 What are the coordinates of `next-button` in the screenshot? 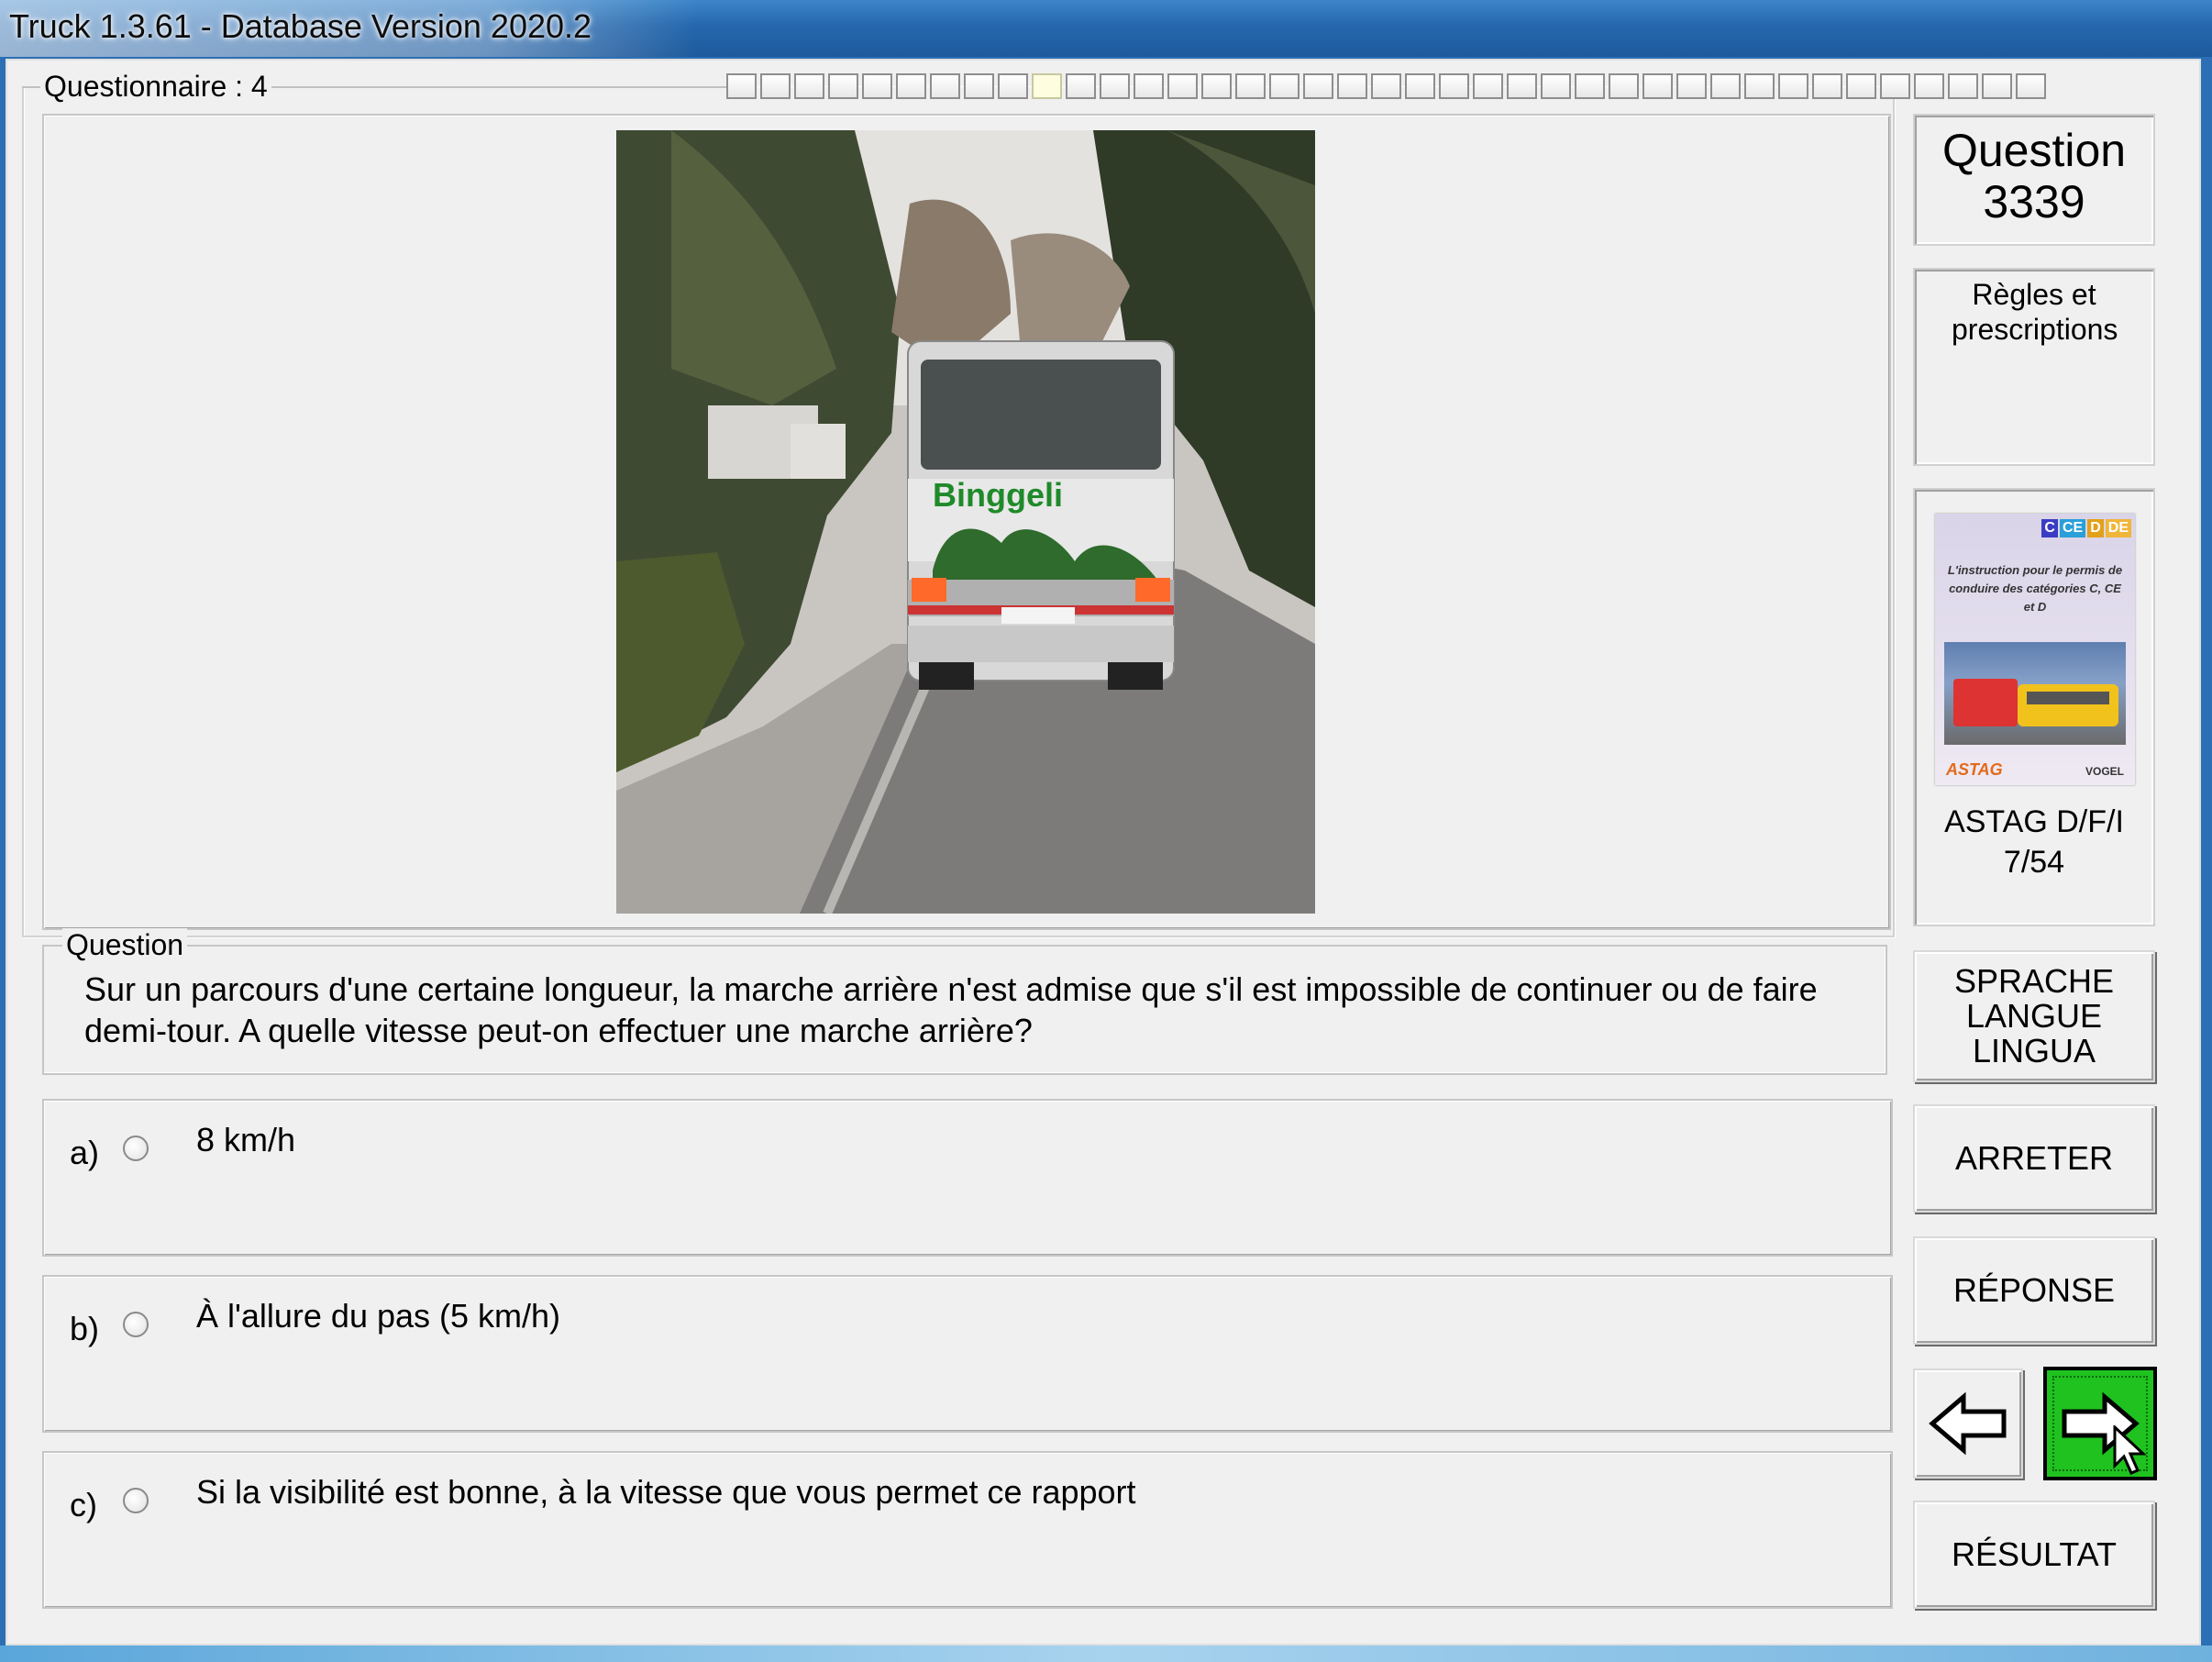 It's located at (2100, 1423).